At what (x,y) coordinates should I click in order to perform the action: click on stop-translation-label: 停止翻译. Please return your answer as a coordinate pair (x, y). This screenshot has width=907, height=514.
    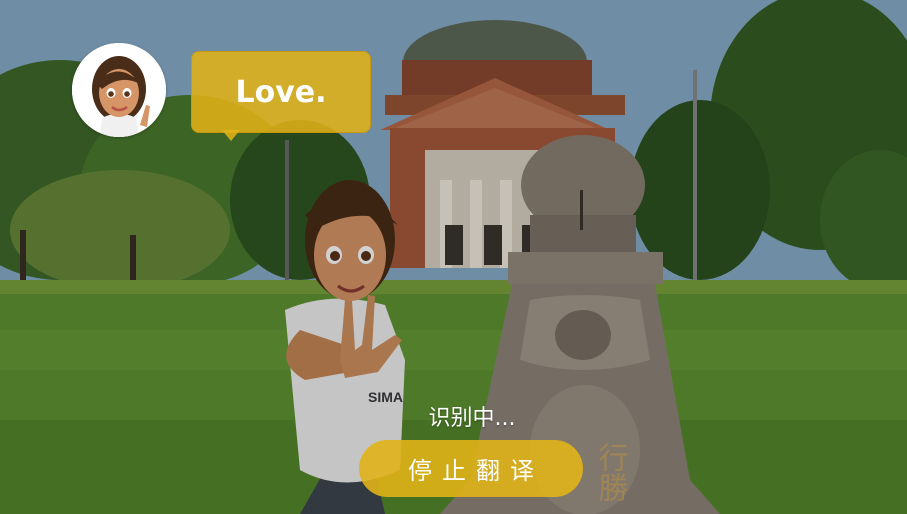
    Looking at the image, I should click on (476, 471).